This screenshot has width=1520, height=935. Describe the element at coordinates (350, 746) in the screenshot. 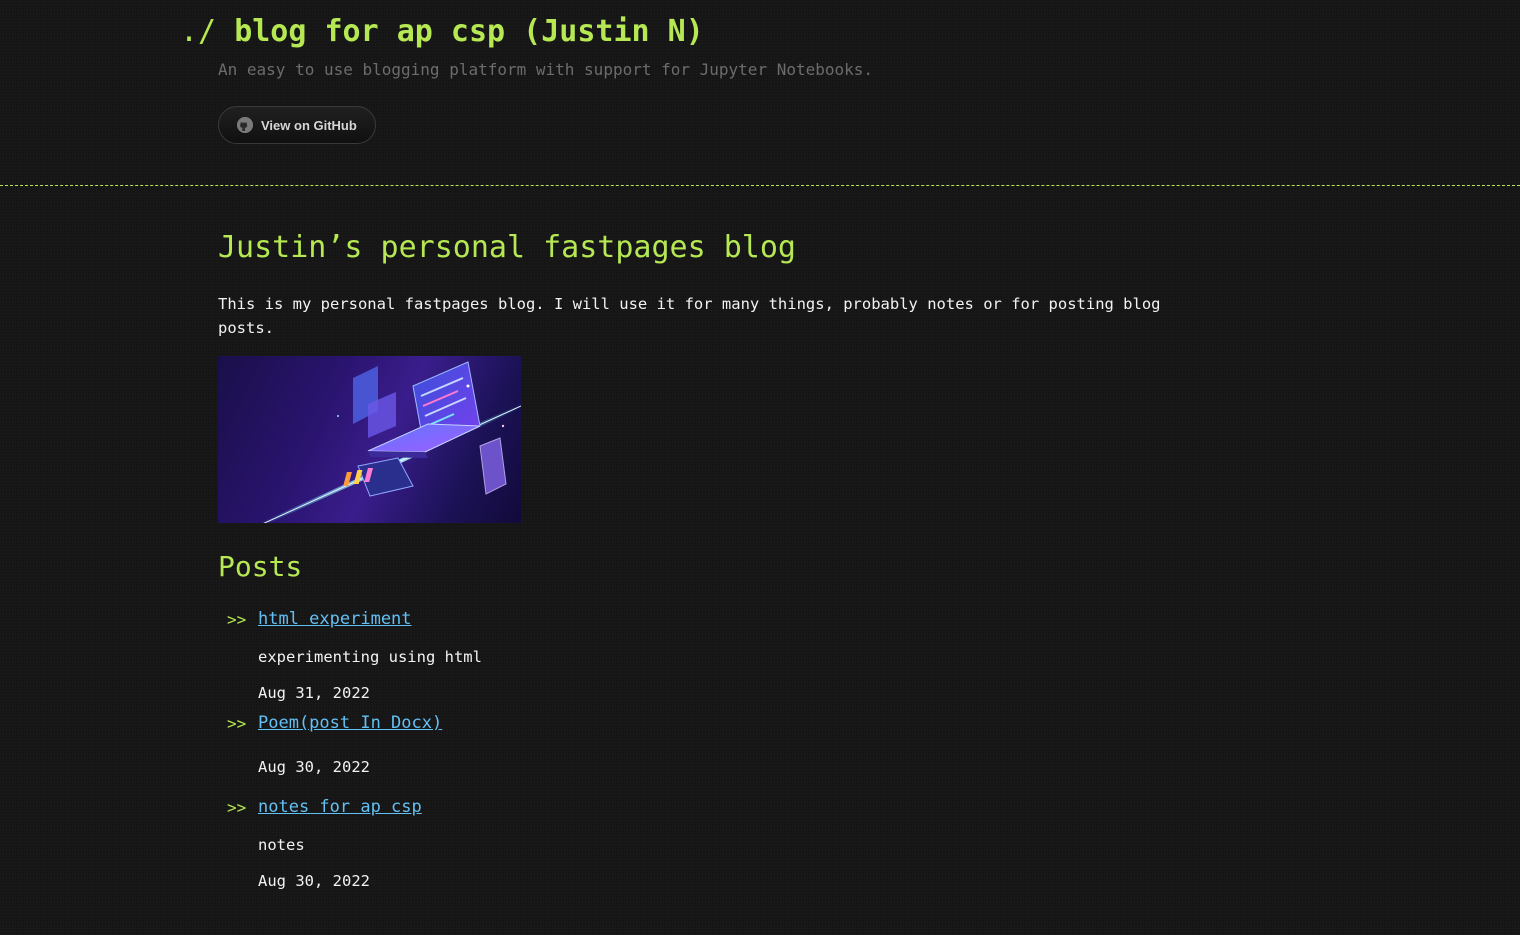

I see `post-item: >> Poem(post In Docx) Aug 30, 2022` at that location.